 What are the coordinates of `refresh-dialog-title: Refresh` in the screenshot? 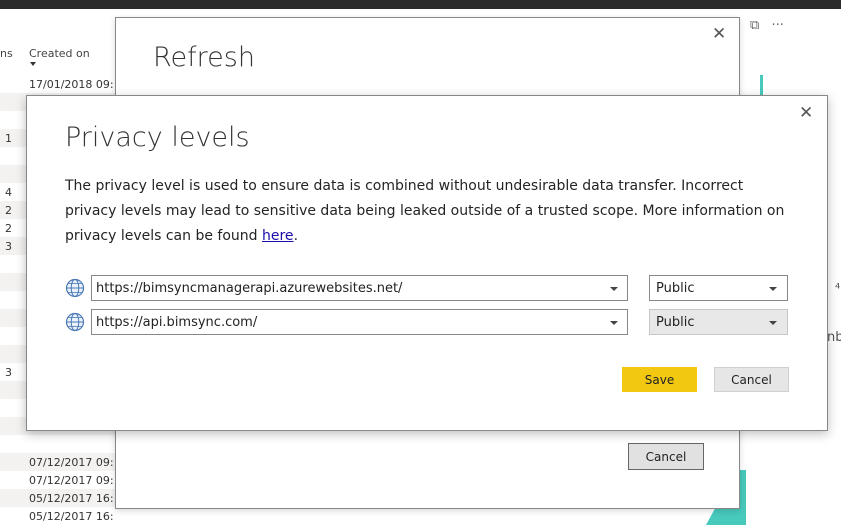 It's located at (204, 57).